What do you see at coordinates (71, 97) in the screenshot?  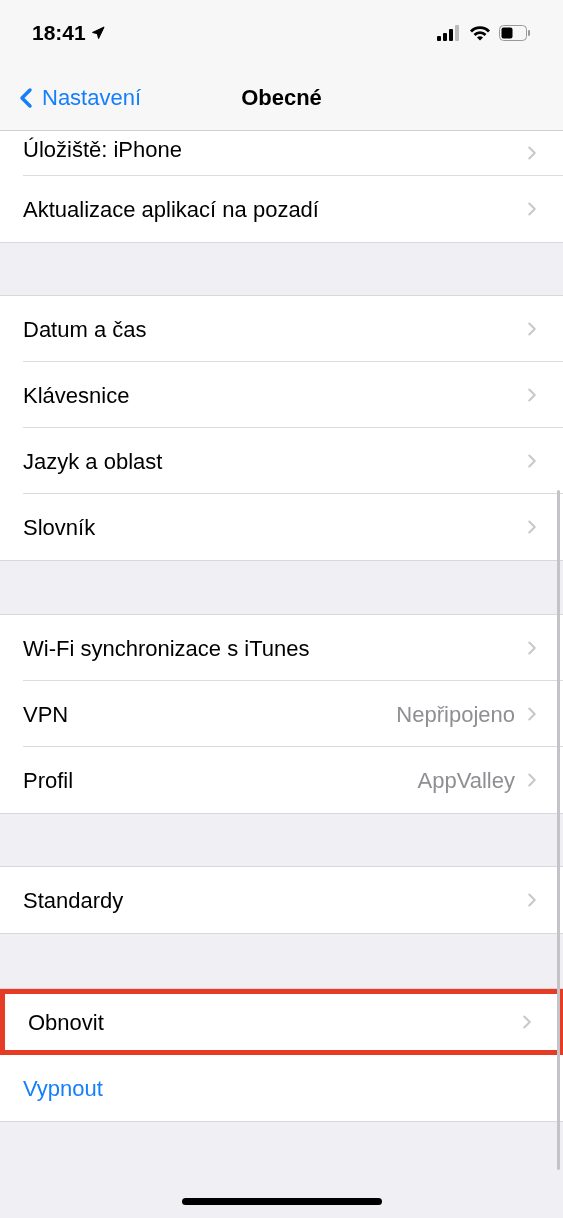 I see `back-button: Nastavení` at bounding box center [71, 97].